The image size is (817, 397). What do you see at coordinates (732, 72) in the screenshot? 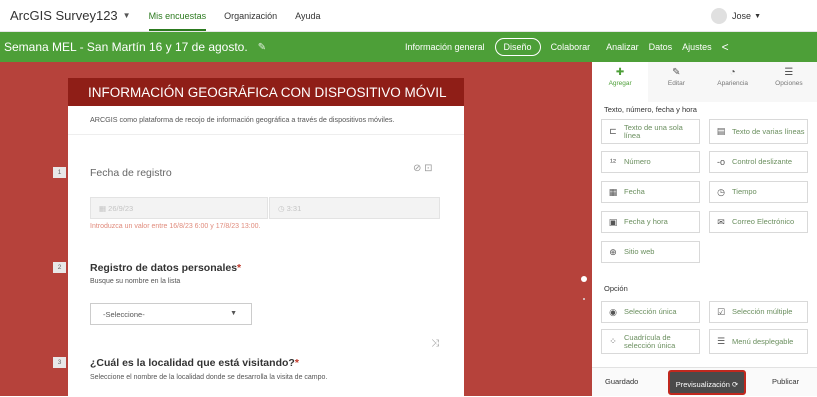
I see `palette-icon: ◔` at bounding box center [732, 72].